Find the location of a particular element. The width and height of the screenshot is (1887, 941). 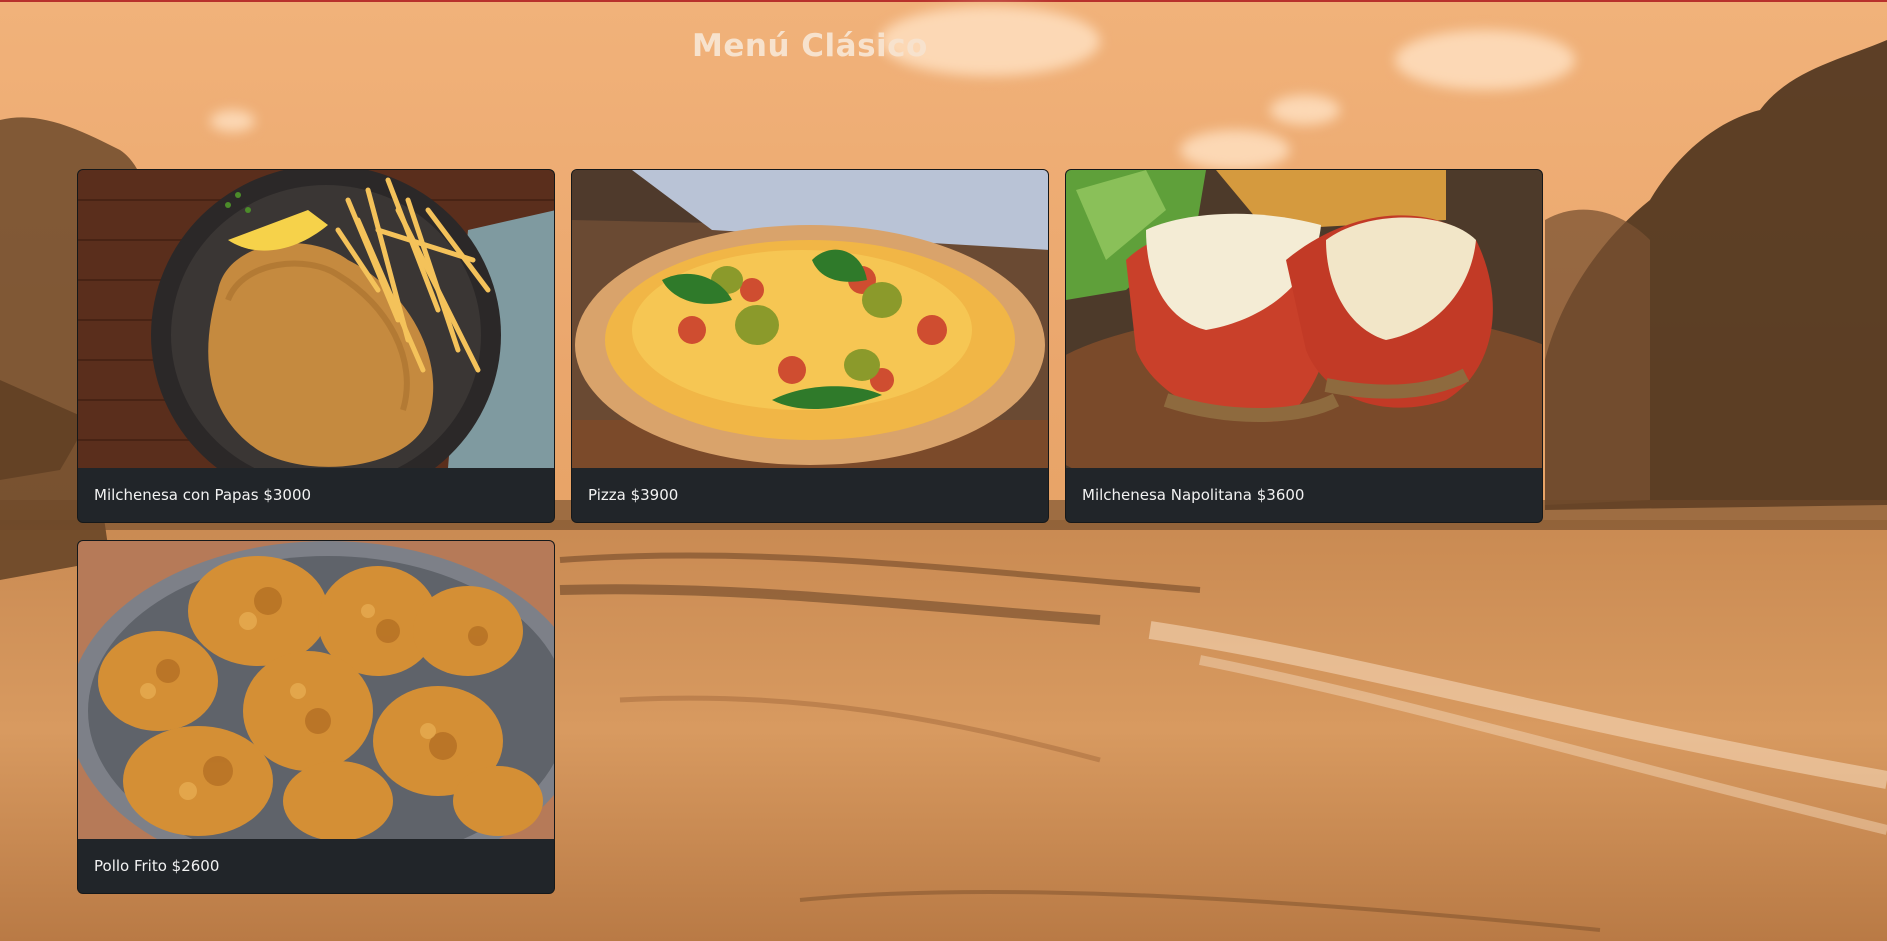

menu-item-label: Pizza $3900 is located at coordinates (633, 495).